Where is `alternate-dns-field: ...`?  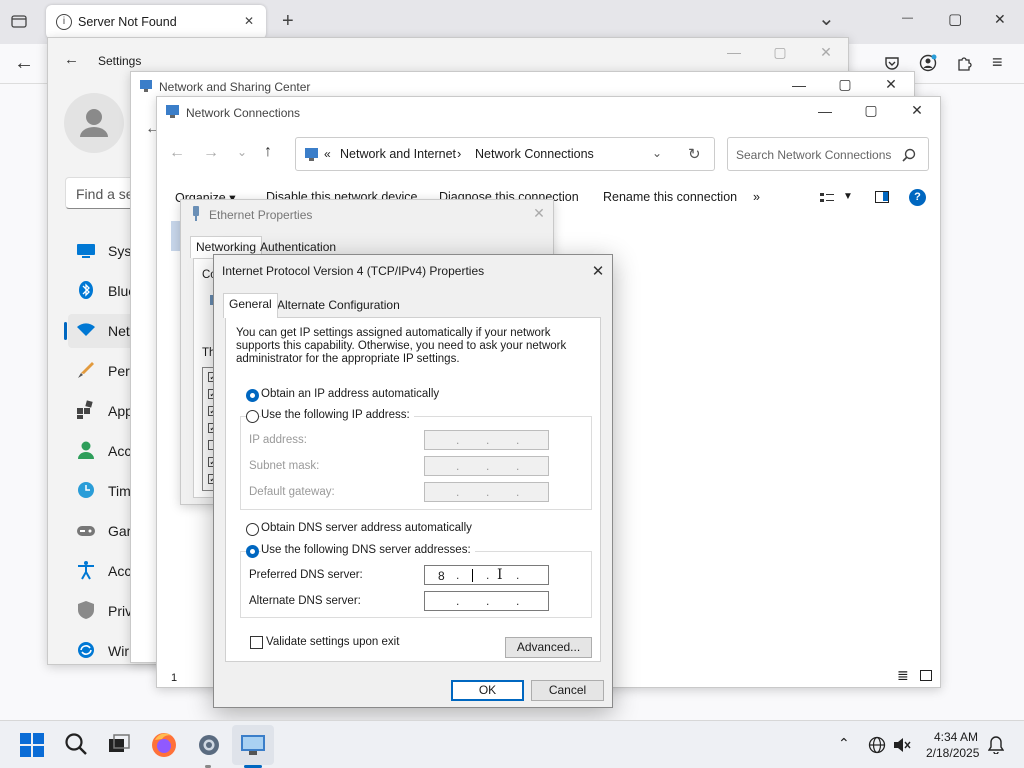
alternate-dns-field: ... is located at coordinates (486, 601).